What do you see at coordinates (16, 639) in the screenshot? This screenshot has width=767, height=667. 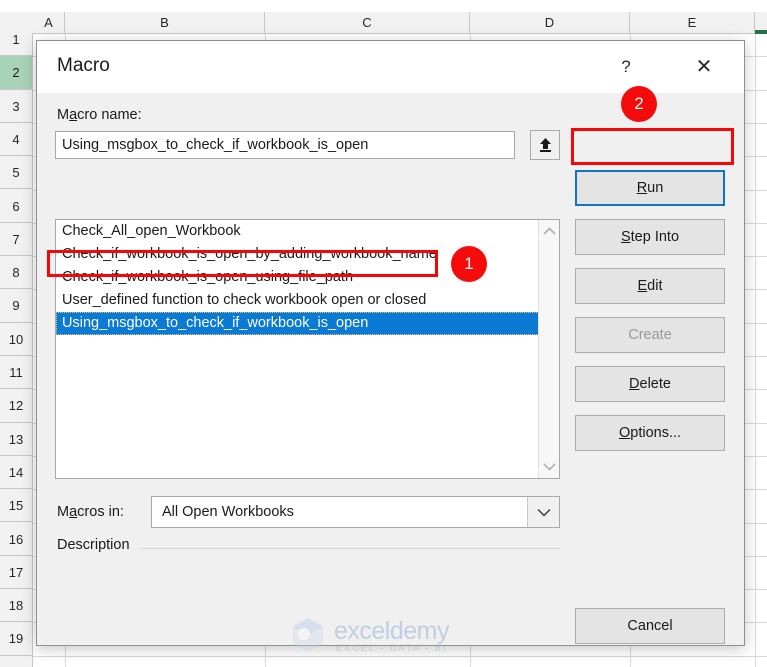 I see `row-header-19: 19` at bounding box center [16, 639].